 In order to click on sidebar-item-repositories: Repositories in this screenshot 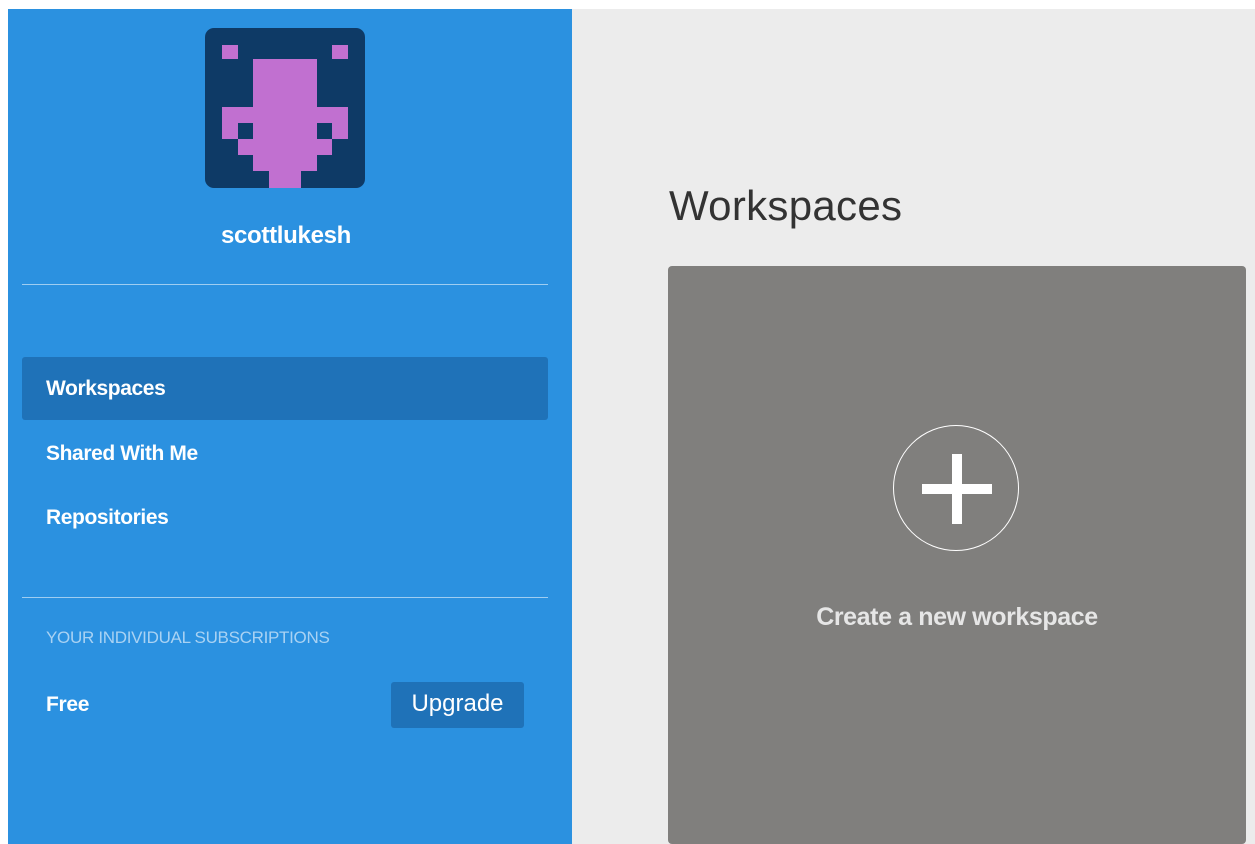, I will do `click(285, 517)`.